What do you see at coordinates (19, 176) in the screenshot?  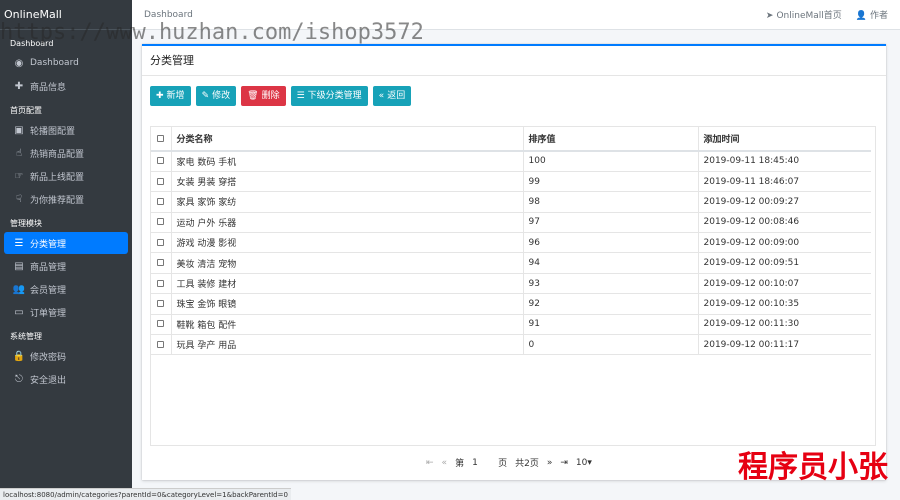 I see `hand-icon: ☞` at bounding box center [19, 176].